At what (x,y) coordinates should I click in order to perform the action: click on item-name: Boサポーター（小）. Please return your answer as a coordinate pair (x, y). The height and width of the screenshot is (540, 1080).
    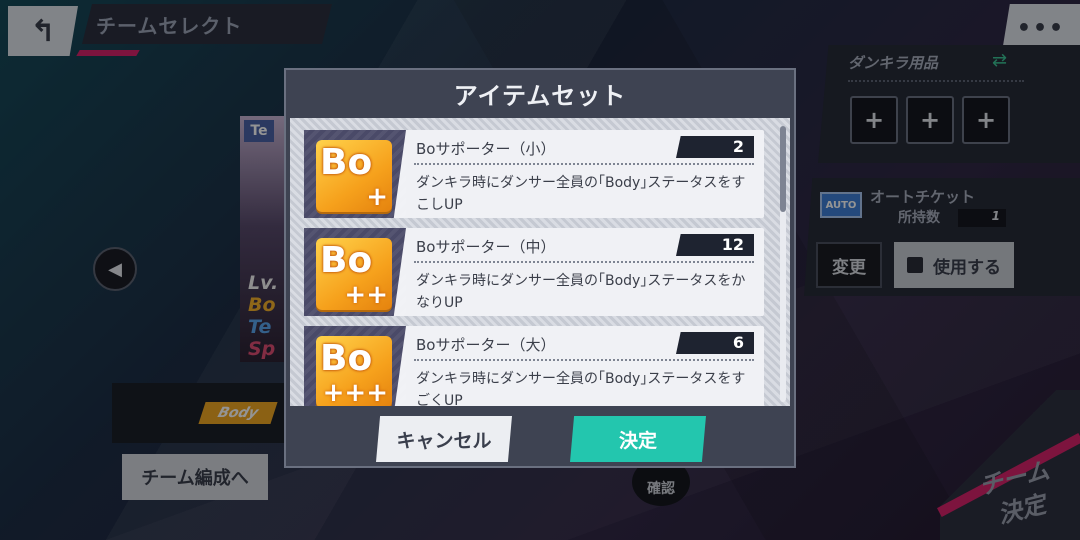
    Looking at the image, I should click on (486, 149).